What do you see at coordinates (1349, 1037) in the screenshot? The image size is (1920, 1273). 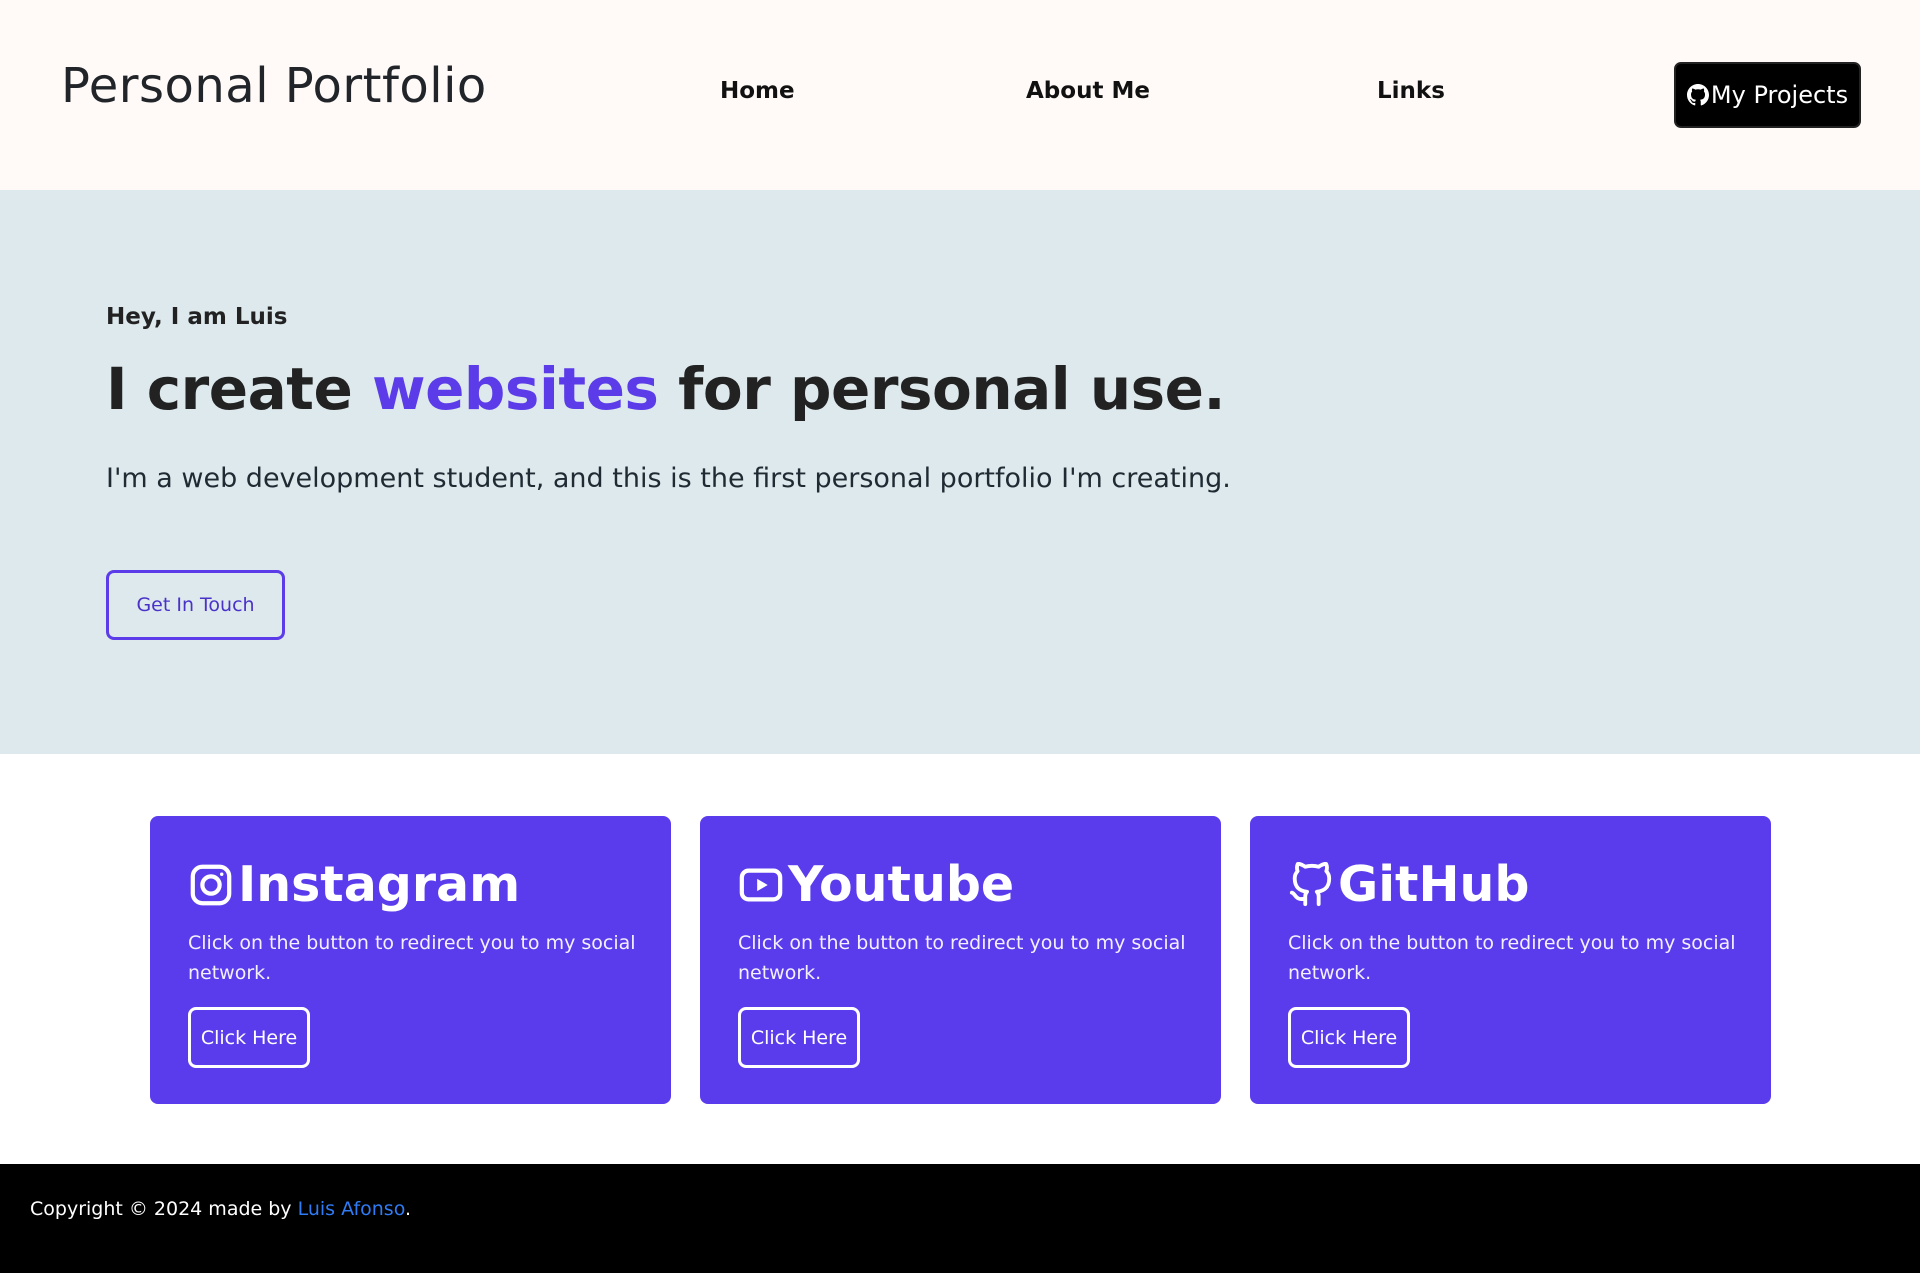 I see `github-click-here-button: Click Here` at bounding box center [1349, 1037].